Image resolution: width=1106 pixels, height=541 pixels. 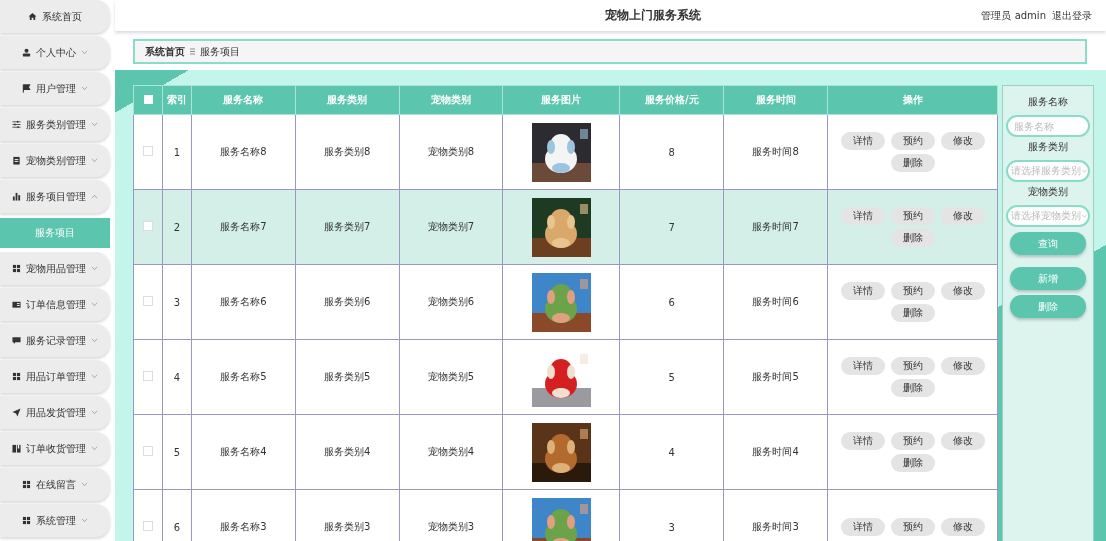 I want to click on menu-label: 用户管理, so click(x=56, y=88).